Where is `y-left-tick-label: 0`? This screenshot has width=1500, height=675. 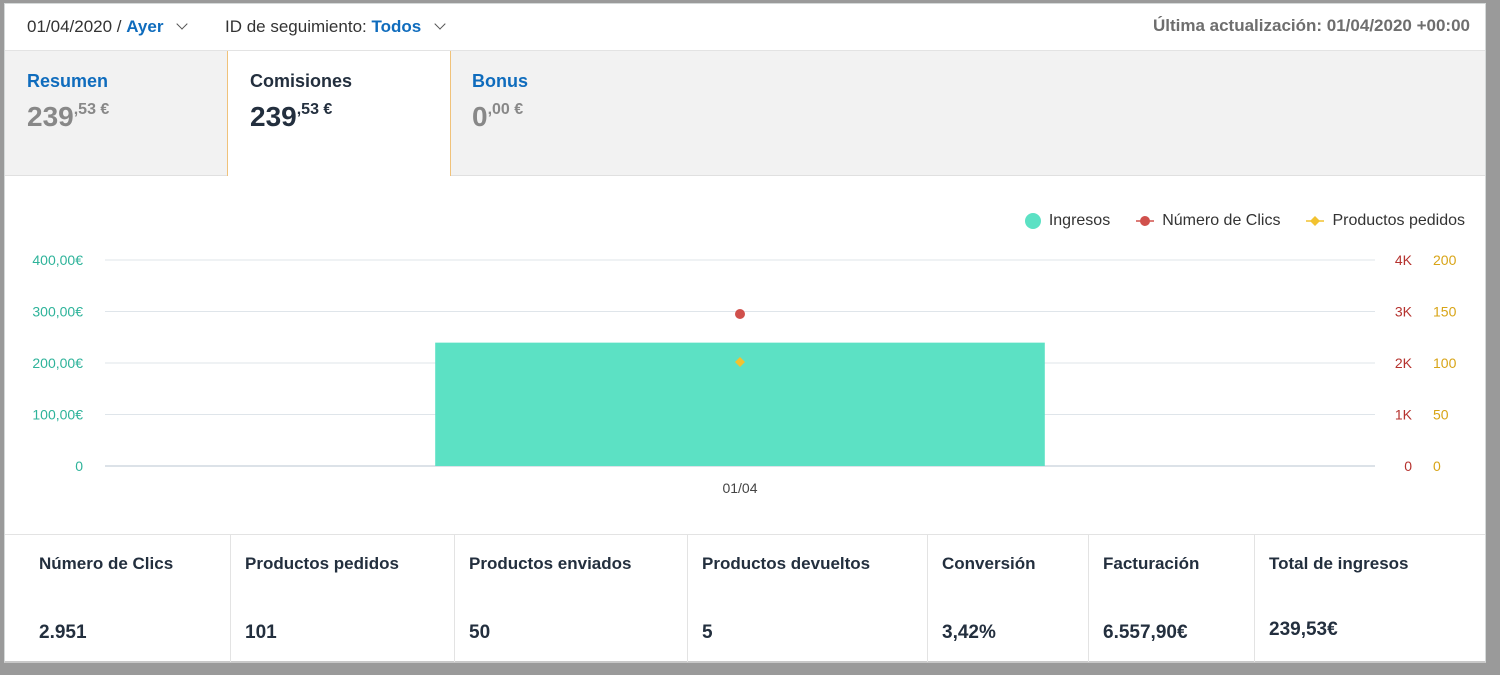 y-left-tick-label: 0 is located at coordinates (79, 466).